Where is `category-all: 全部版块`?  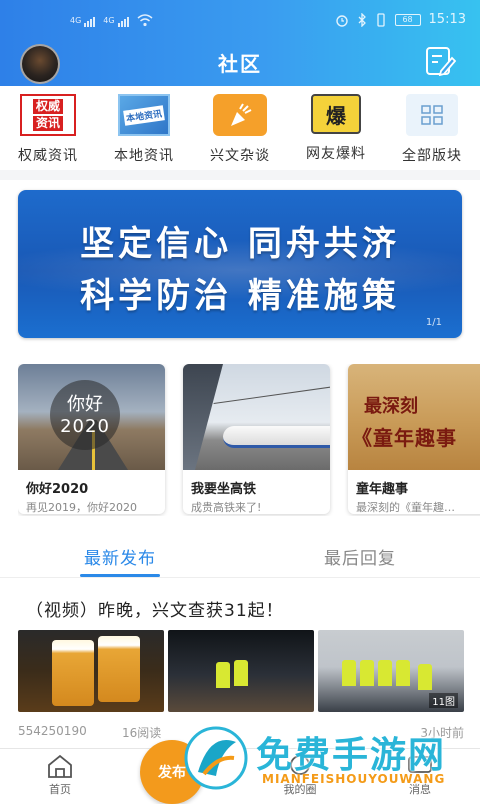
category-all: 全部版块 is located at coordinates (432, 129).